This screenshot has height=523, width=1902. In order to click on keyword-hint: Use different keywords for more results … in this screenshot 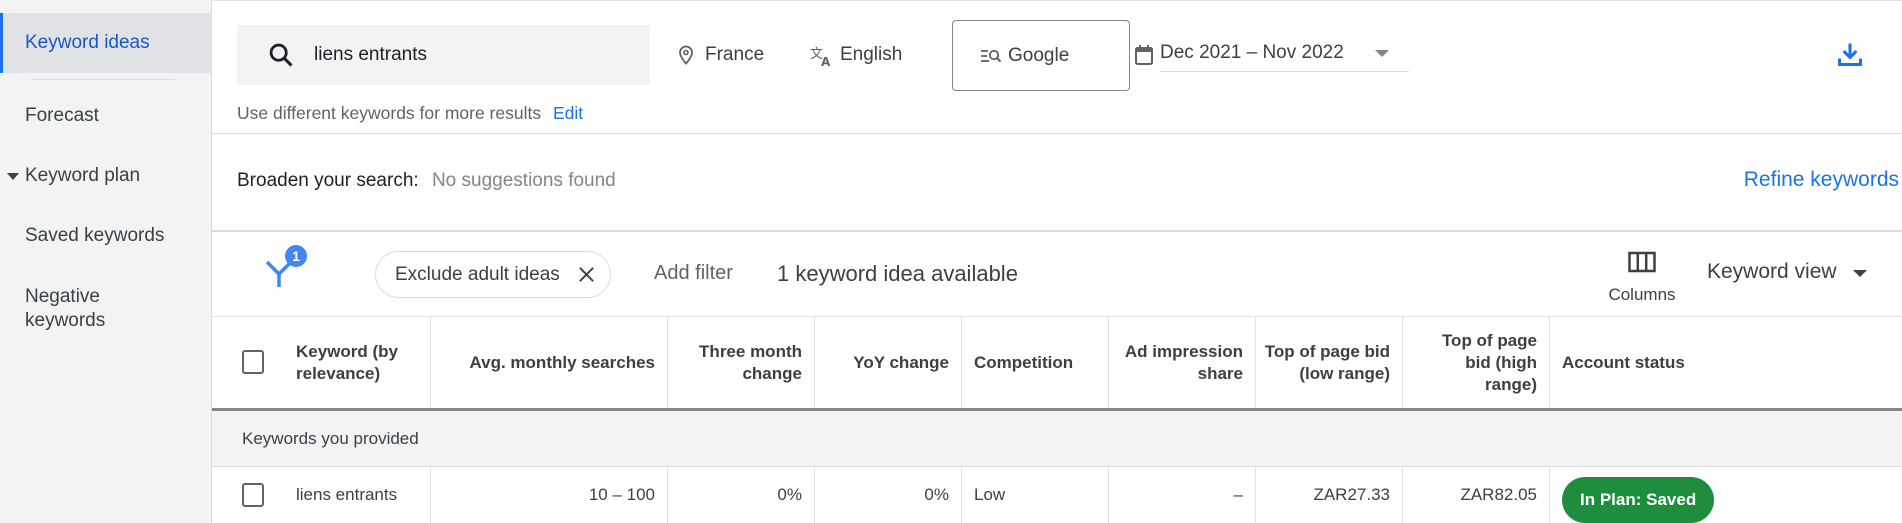, I will do `click(410, 113)`.